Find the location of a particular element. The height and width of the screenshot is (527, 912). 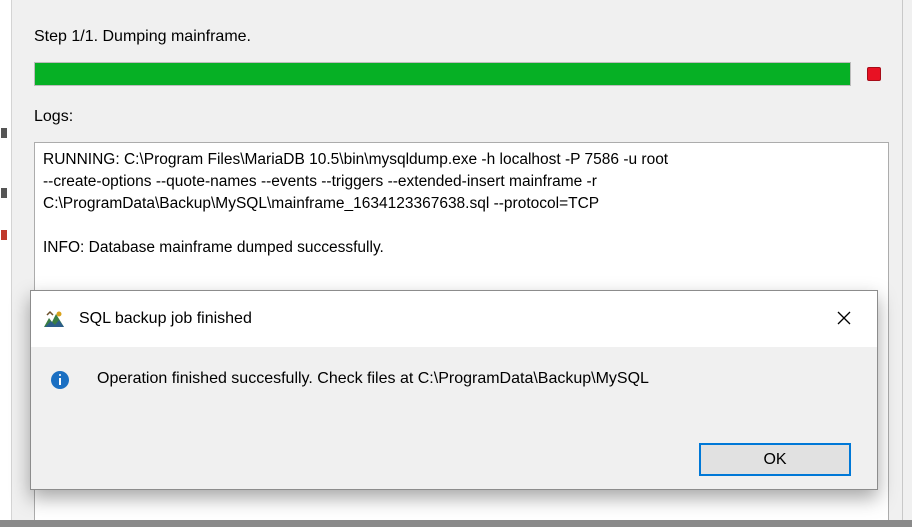

dialog-title: SQL backup job finished is located at coordinates (165, 318).